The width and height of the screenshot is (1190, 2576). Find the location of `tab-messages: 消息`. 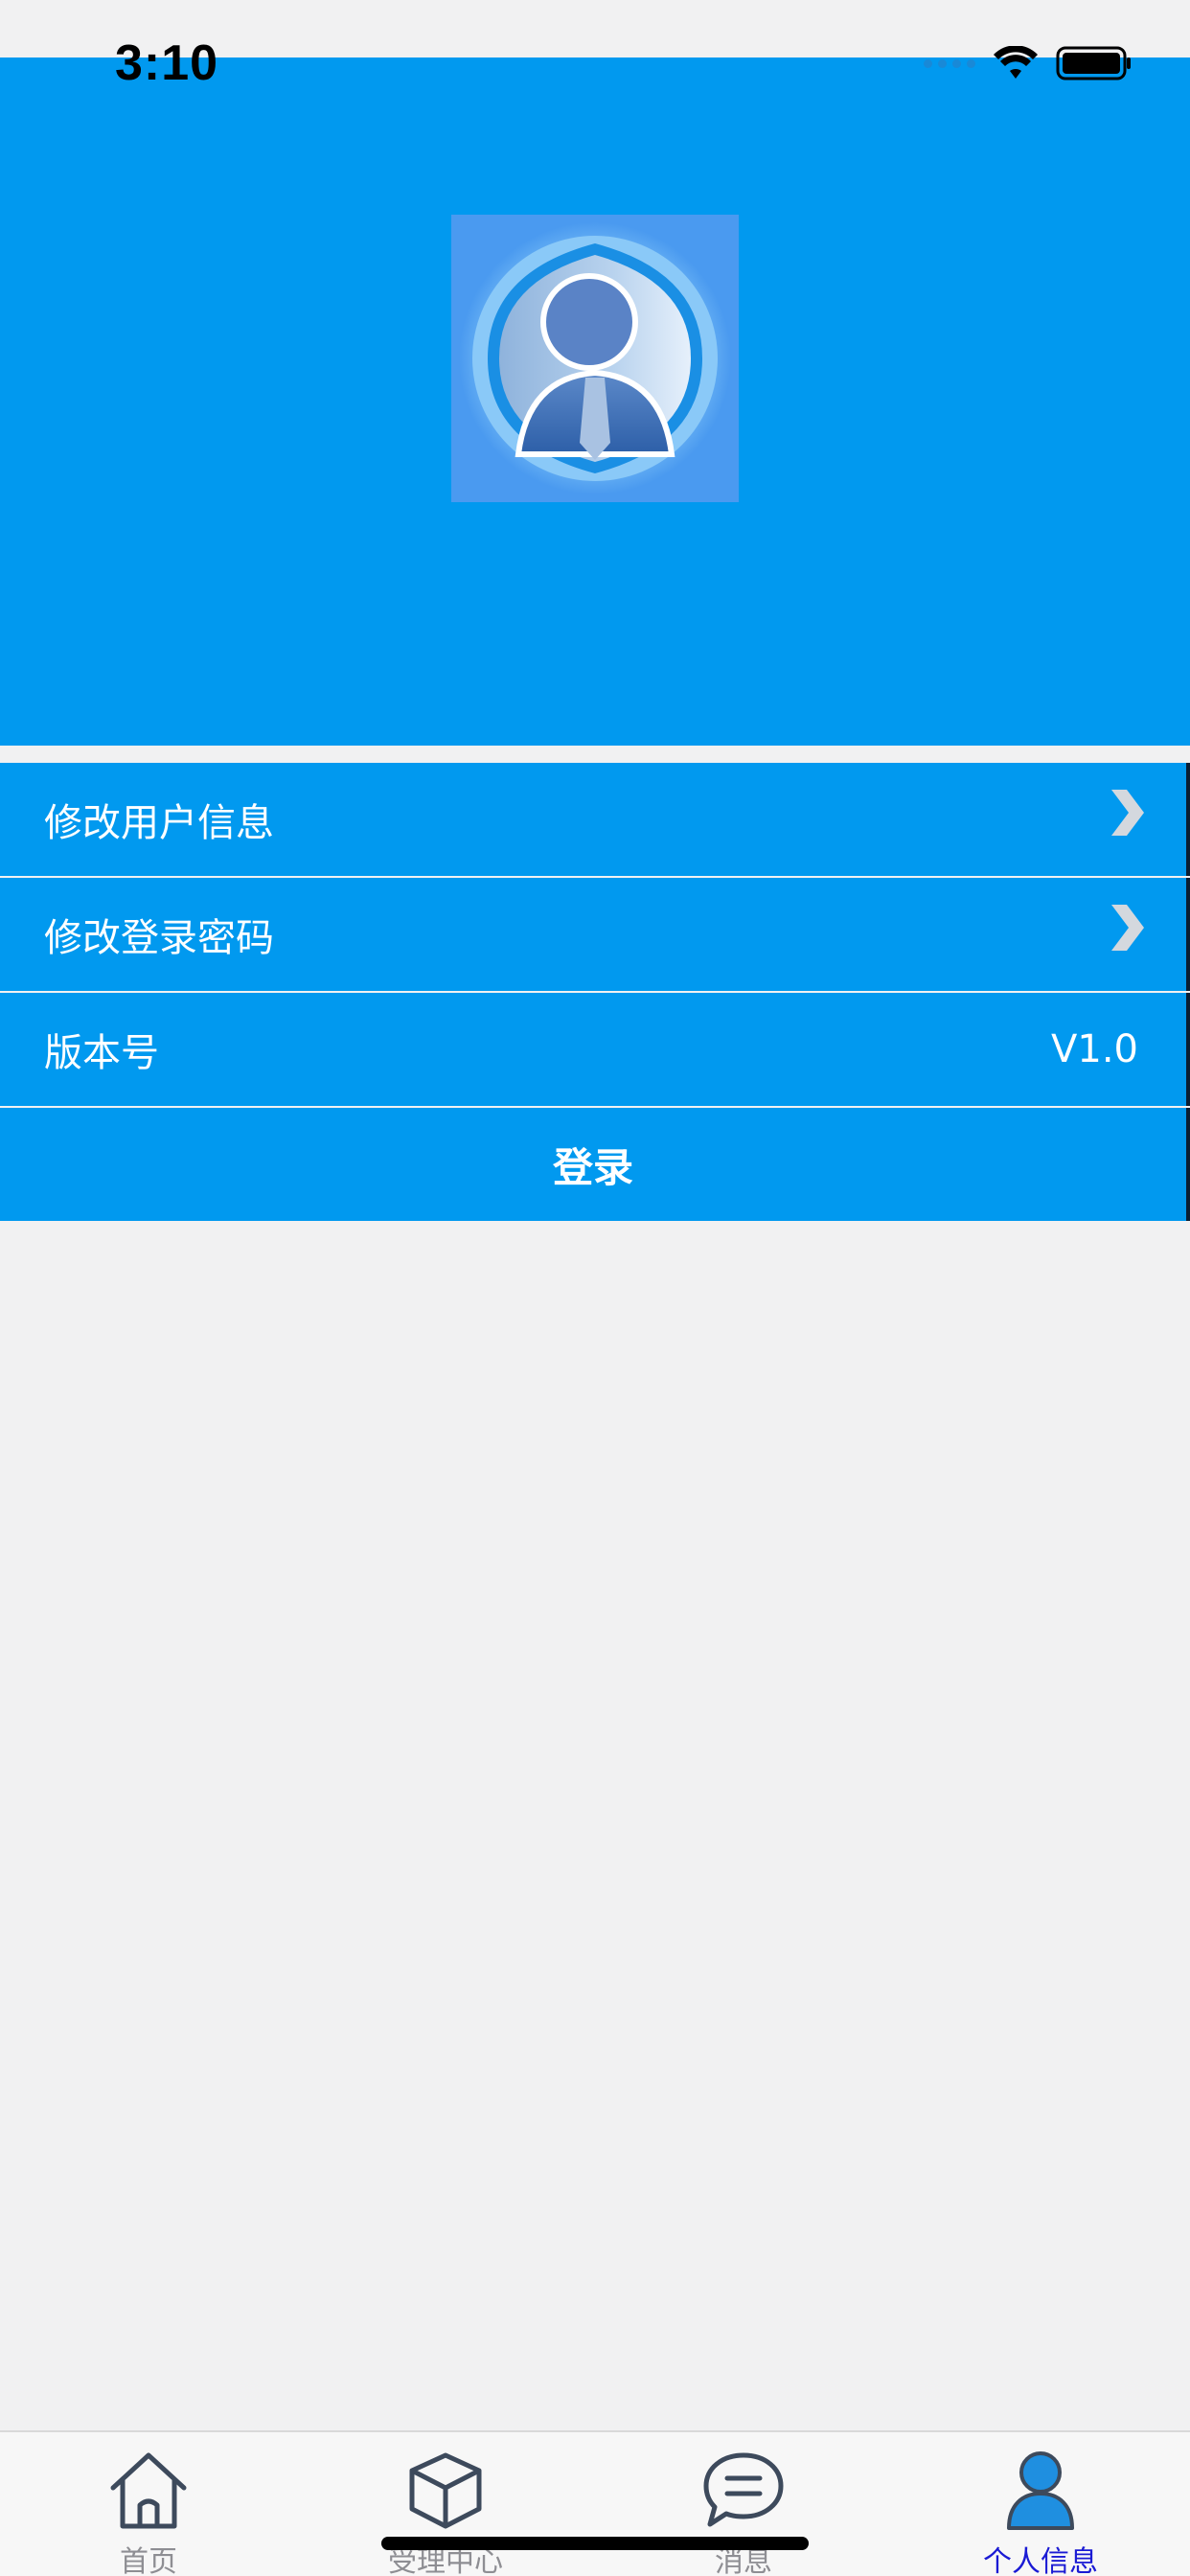

tab-messages: 消息 is located at coordinates (744, 2504).